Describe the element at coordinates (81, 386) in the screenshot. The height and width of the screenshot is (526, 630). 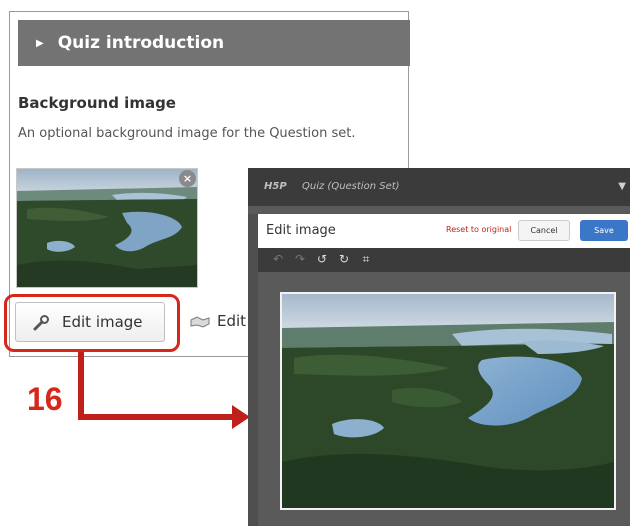
I see `annotation-arrow-vertical` at that location.